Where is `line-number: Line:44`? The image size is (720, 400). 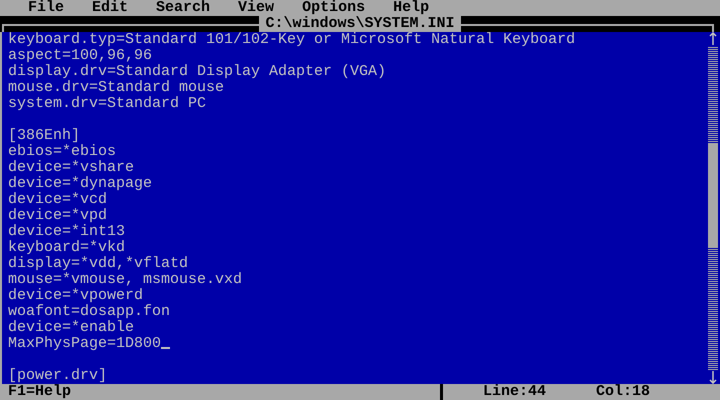 line-number: Line:44 is located at coordinates (514, 392).